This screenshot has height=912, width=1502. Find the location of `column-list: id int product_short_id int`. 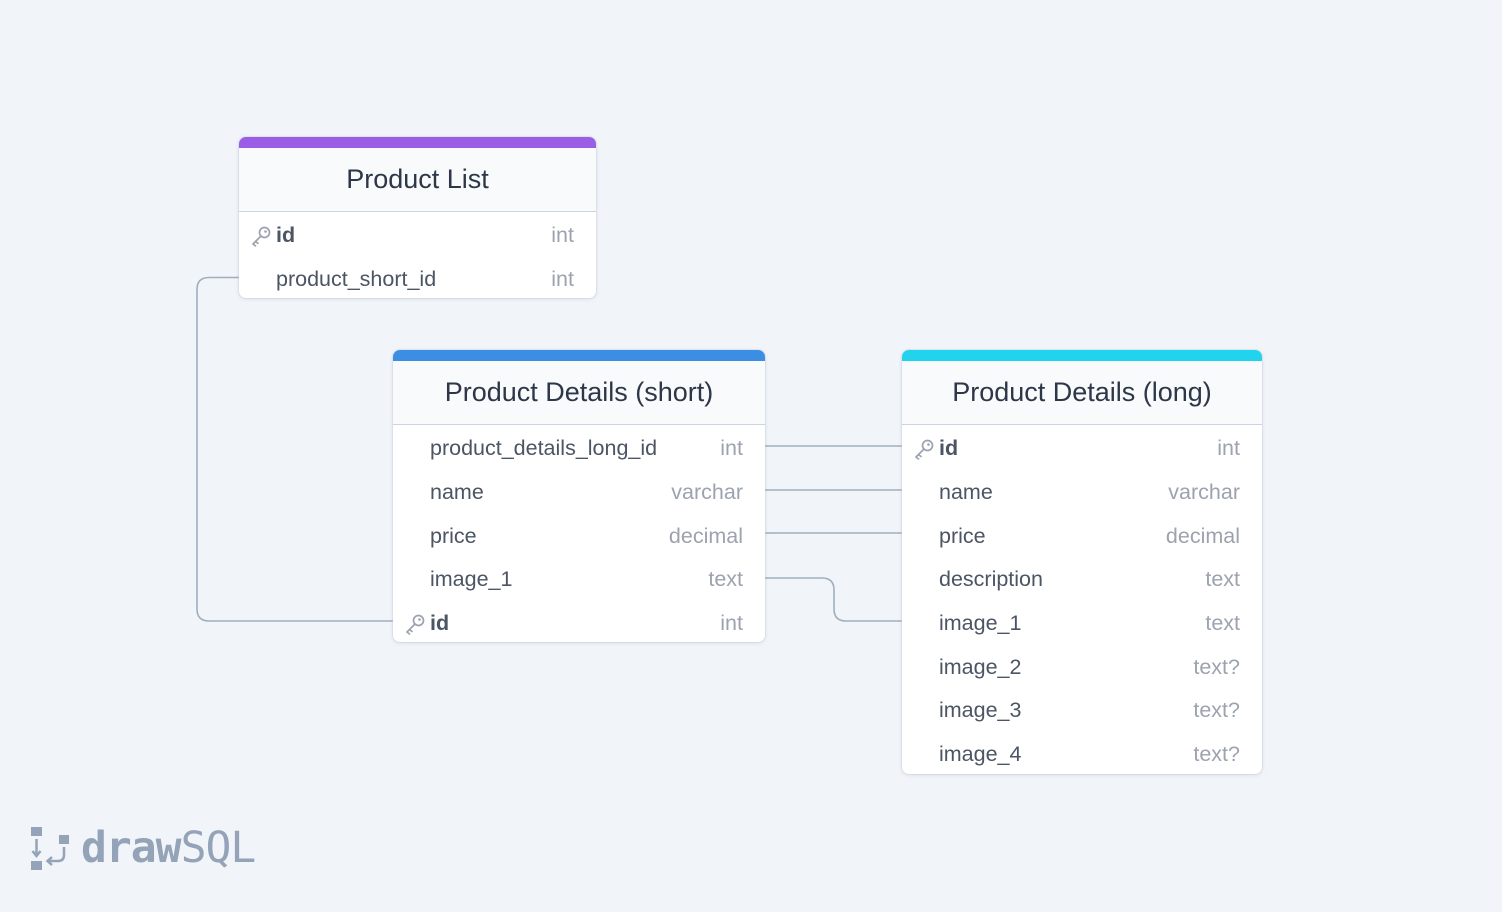

column-list: id int product_short_id int is located at coordinates (417, 255).